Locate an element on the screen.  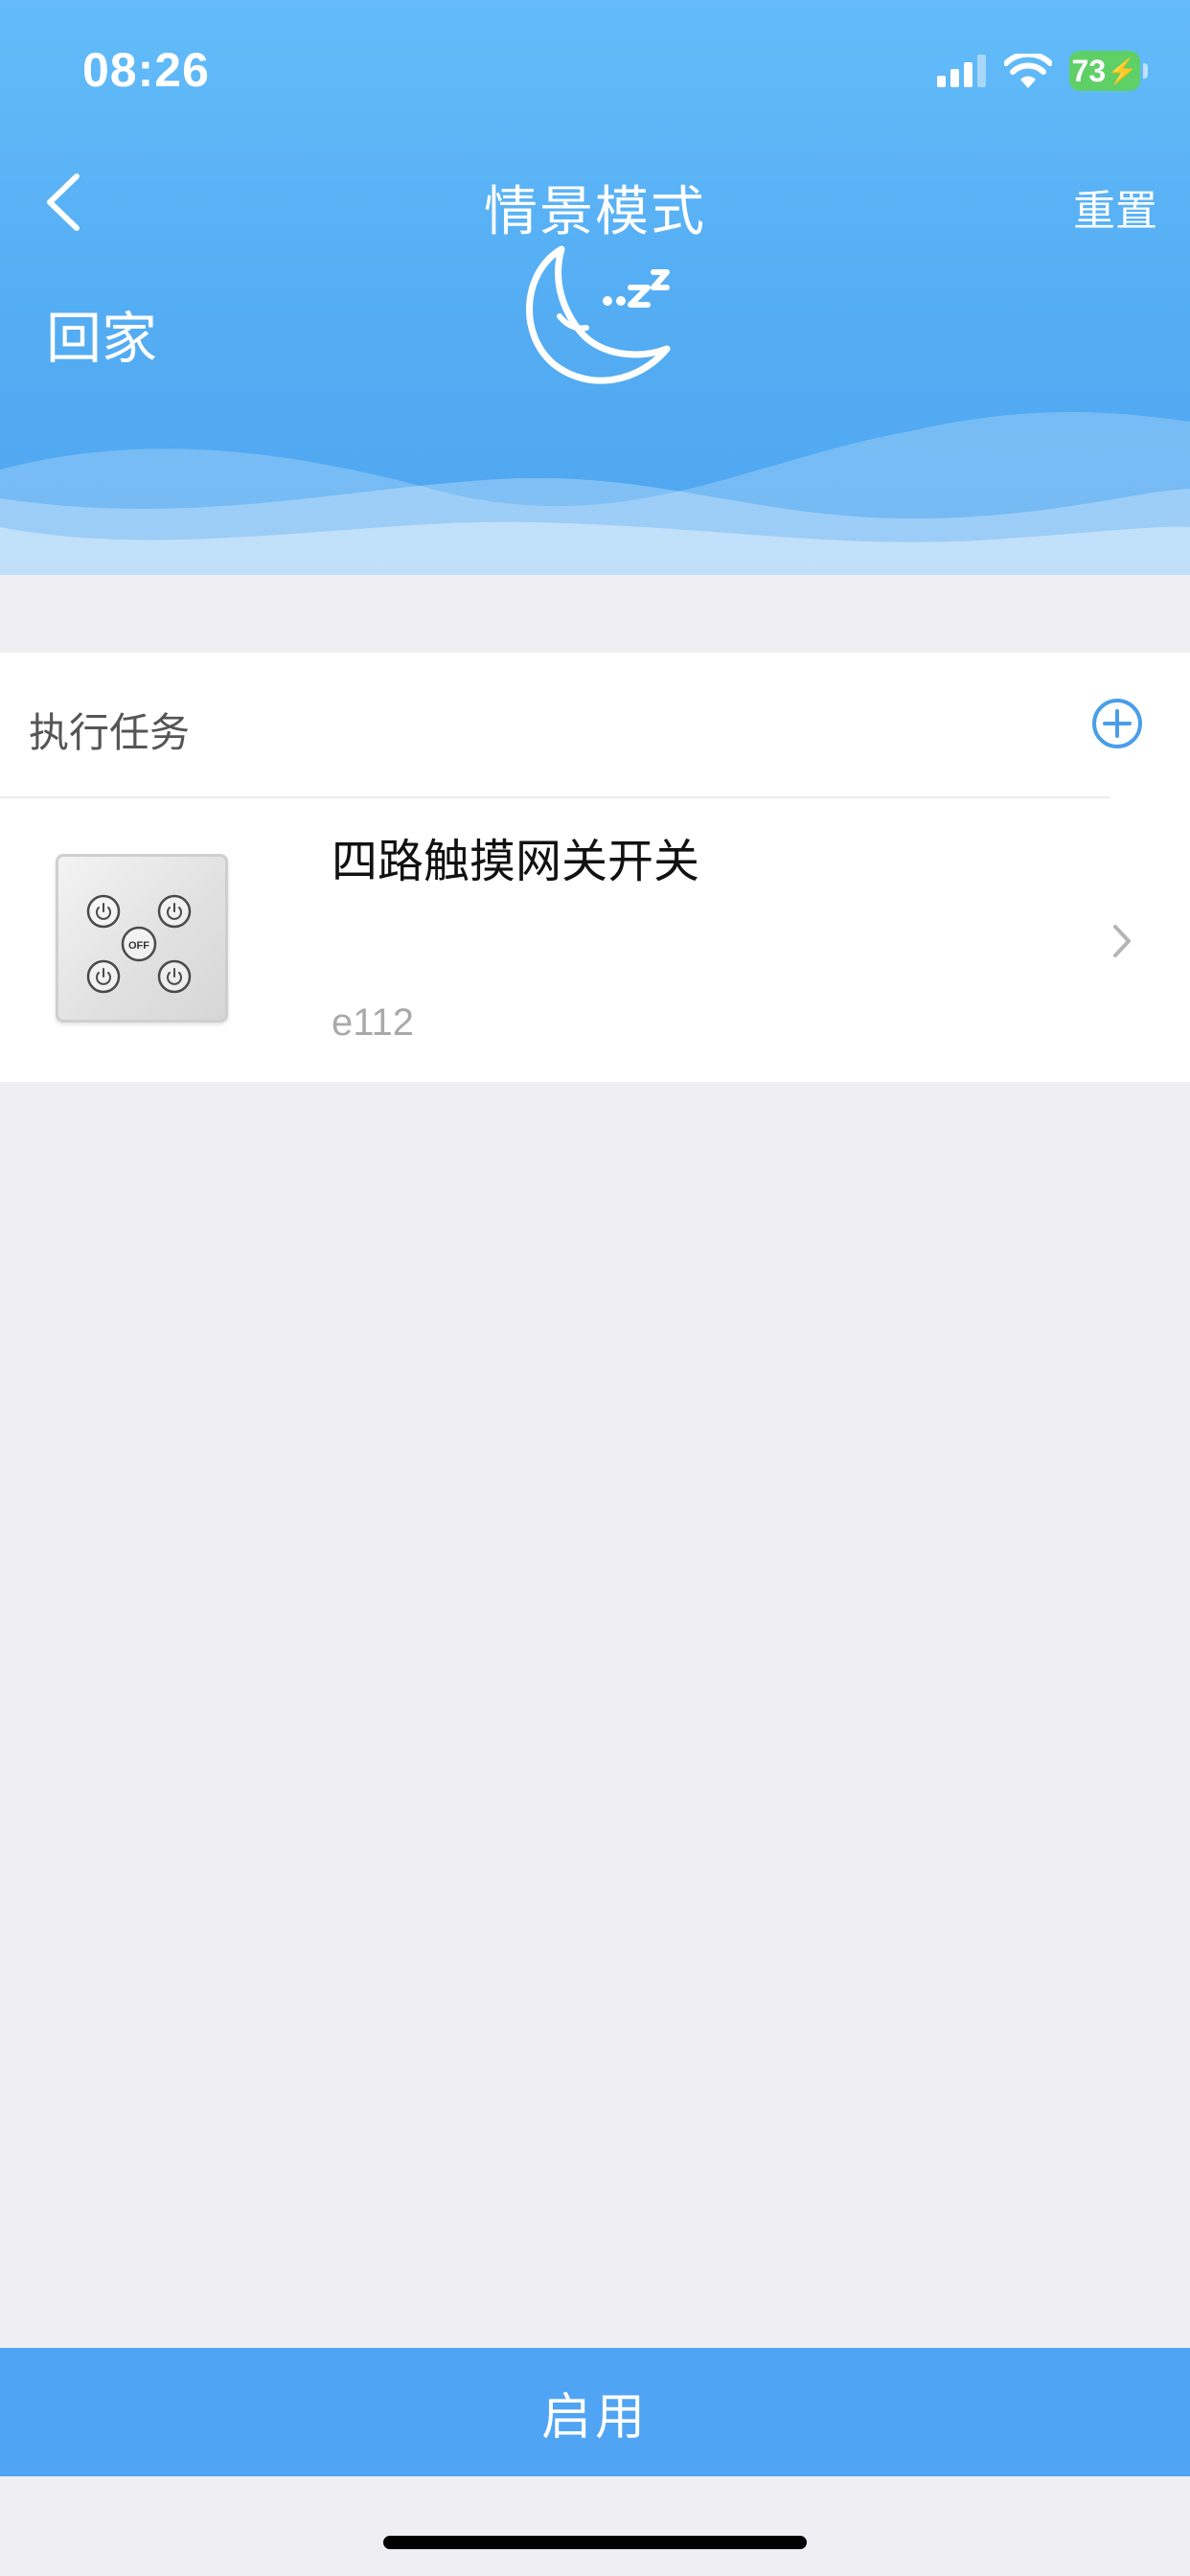
battery-level: 73 is located at coordinates (1089, 70).